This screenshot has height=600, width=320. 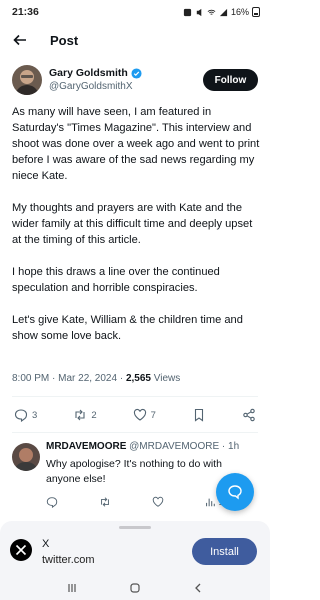 I want to click on post-actions: 3 2 7, so click(x=135, y=415).